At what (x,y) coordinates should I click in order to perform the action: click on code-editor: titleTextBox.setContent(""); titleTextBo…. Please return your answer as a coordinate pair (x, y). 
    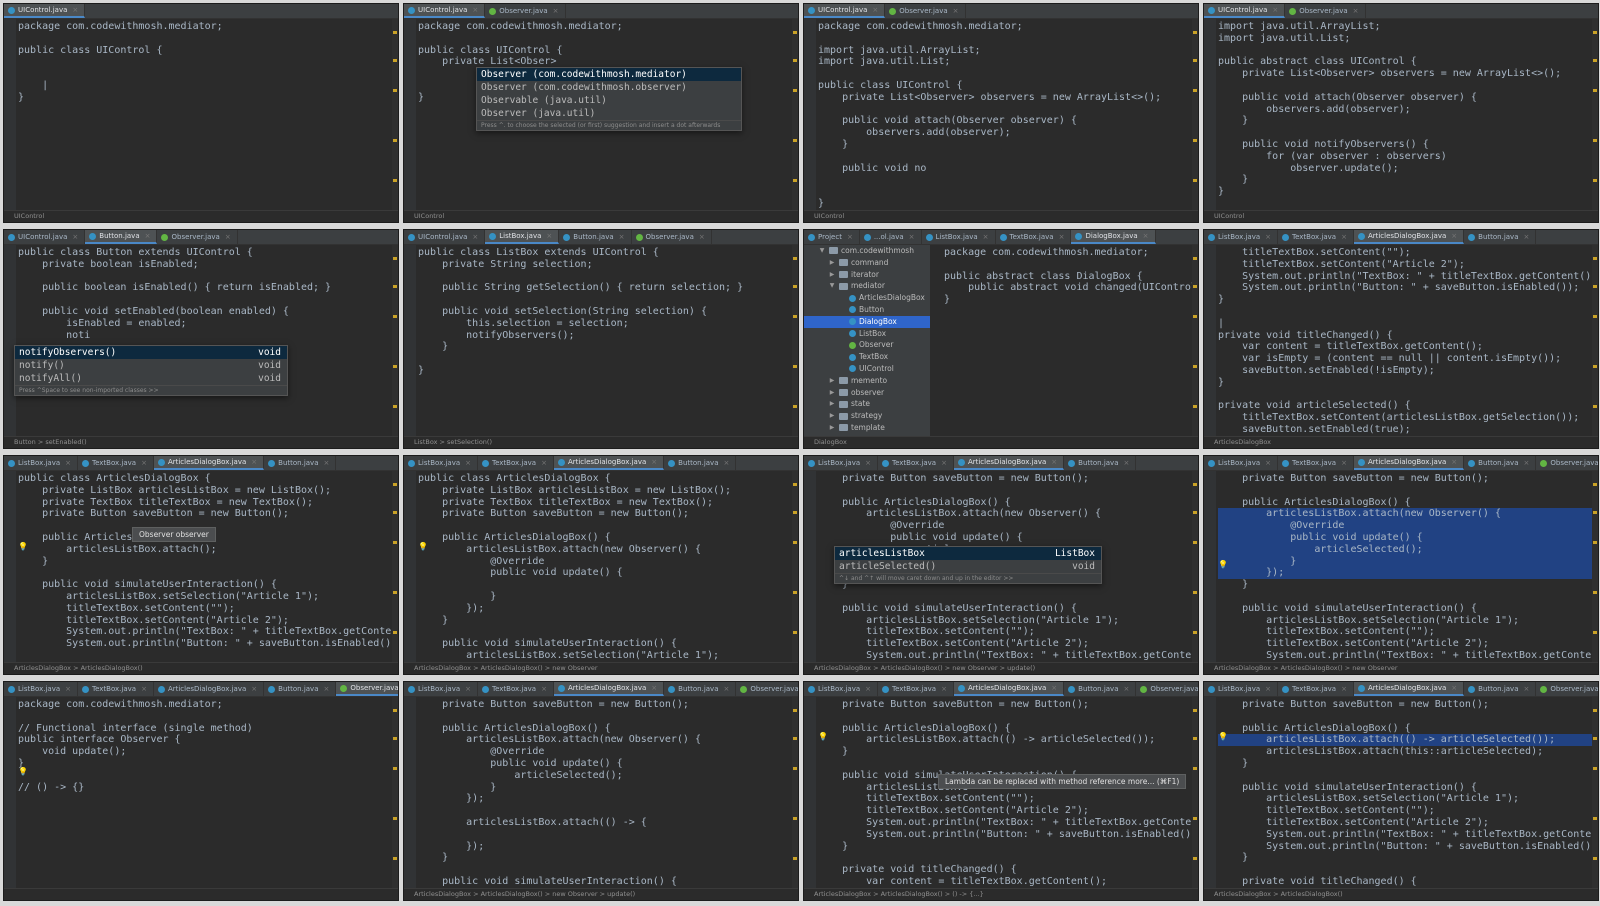
    Looking at the image, I should click on (1401, 340).